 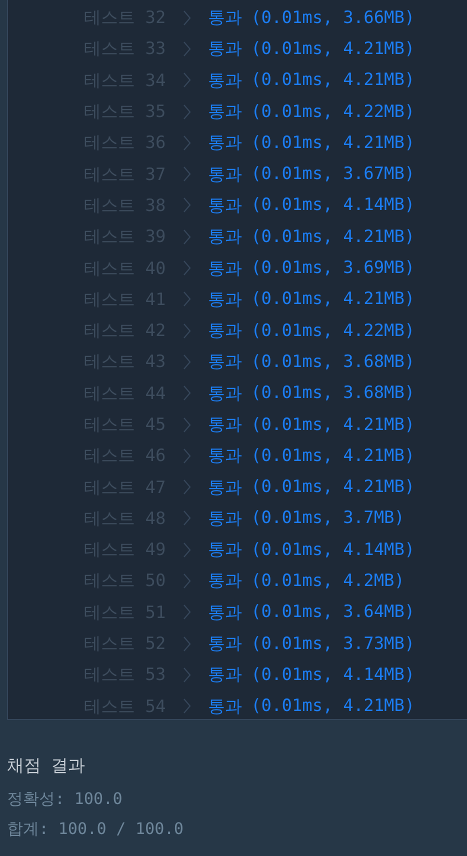 What do you see at coordinates (328, 580) in the screenshot?
I see `test-detail: (0.01ms, 4.2MB)` at bounding box center [328, 580].